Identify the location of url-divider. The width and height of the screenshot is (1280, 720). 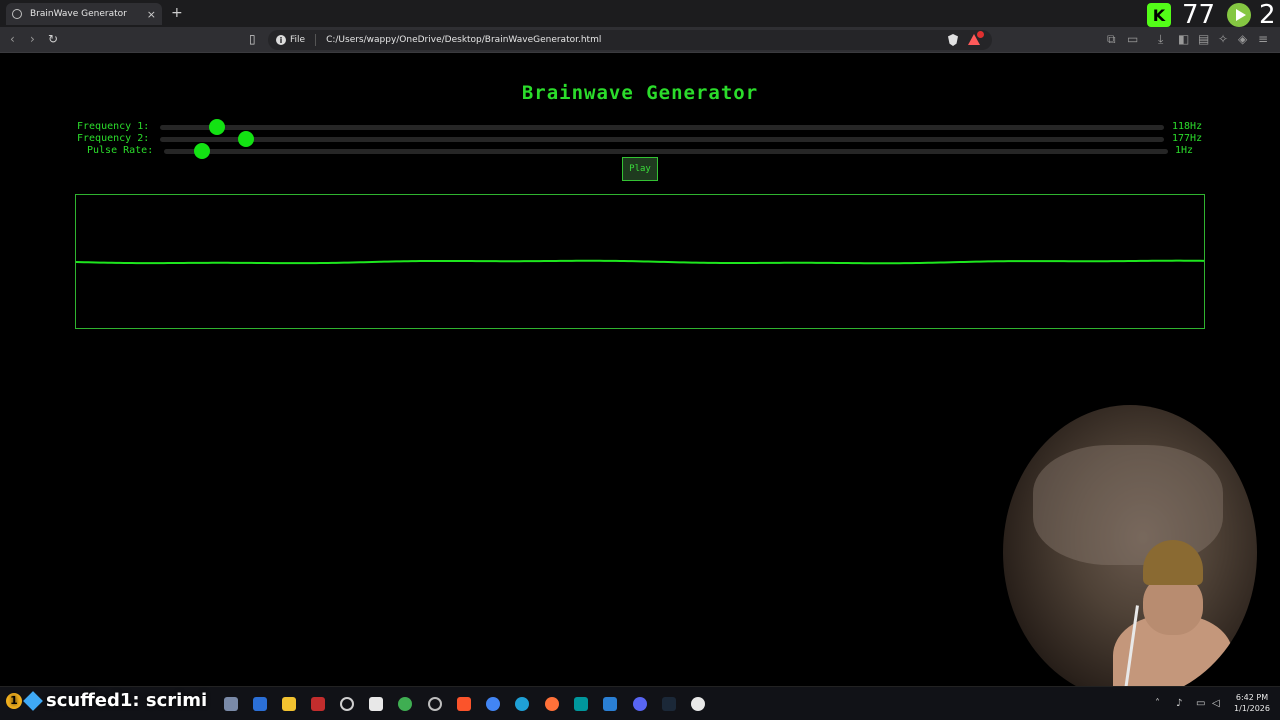
(316, 40).